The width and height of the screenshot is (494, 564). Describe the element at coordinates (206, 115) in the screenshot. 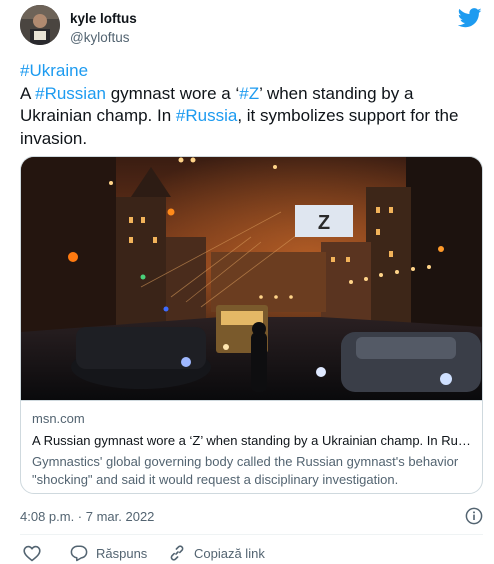

I see `hashtag-russia: #Russia` at that location.